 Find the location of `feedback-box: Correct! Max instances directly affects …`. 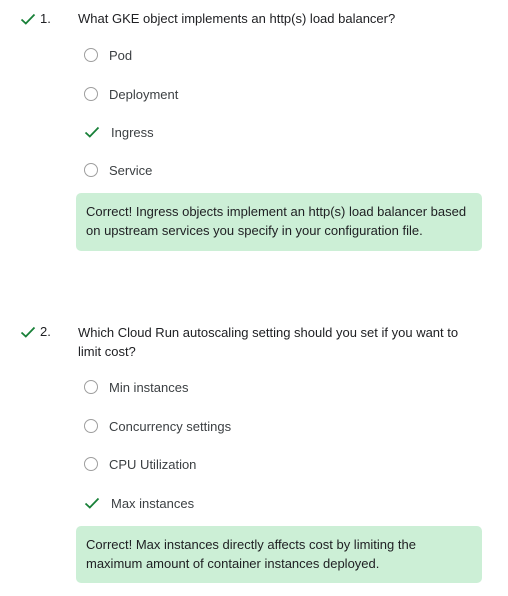

feedback-box: Correct! Max instances directly affects … is located at coordinates (279, 554).